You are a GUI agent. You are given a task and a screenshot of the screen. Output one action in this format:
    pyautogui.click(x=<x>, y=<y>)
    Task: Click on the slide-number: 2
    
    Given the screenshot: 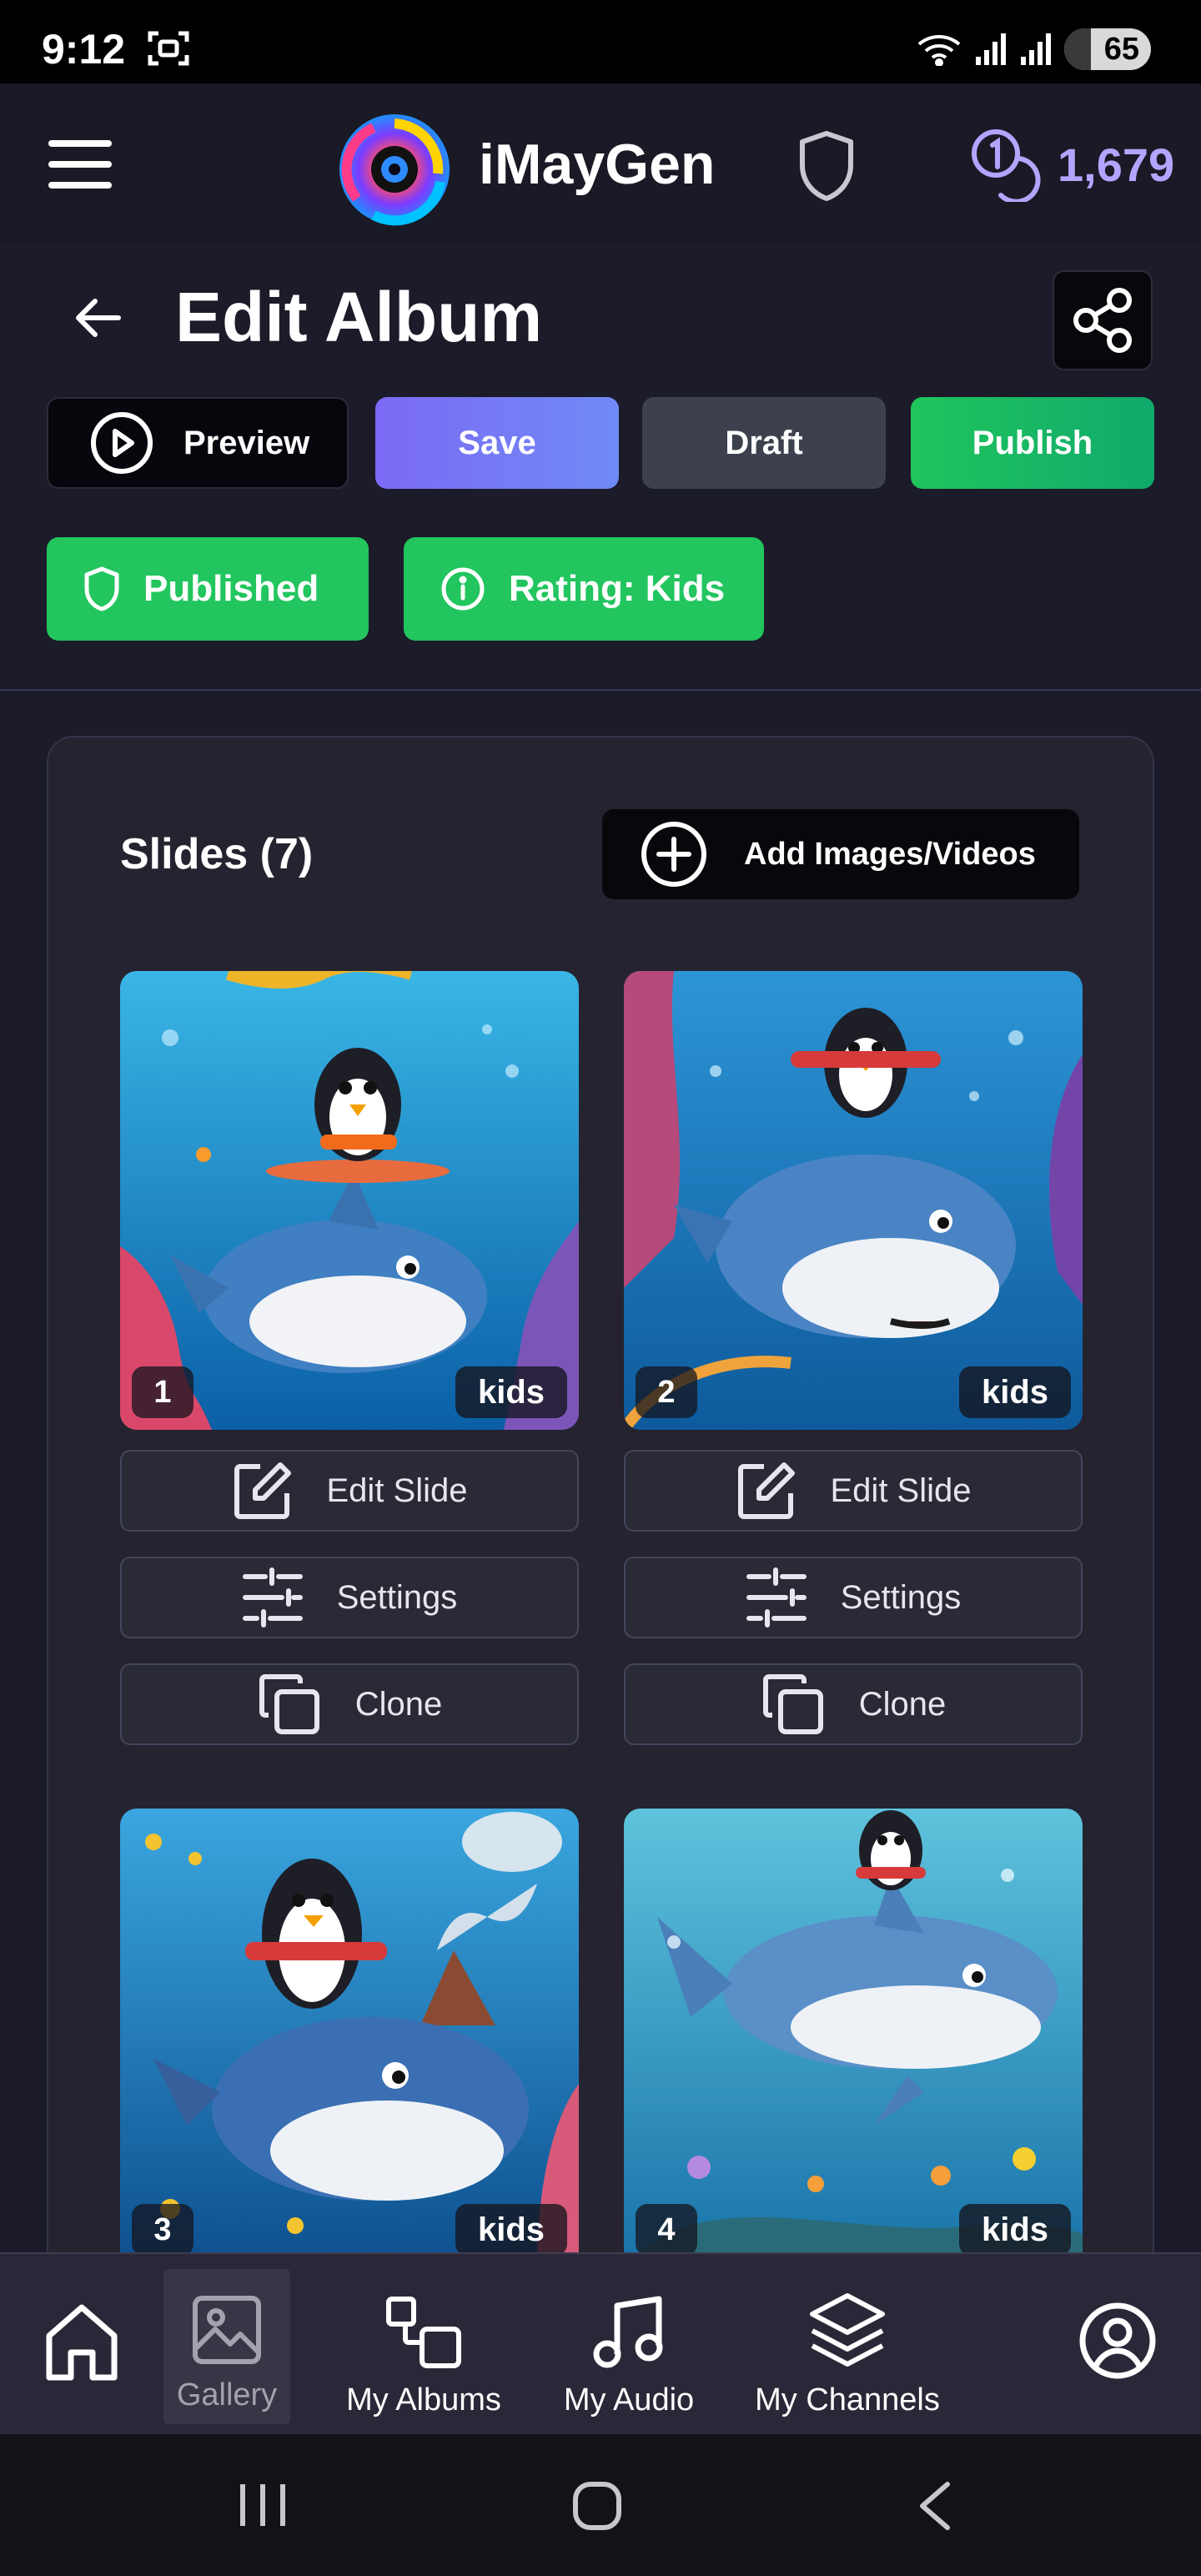 What is the action you would take?
    pyautogui.click(x=667, y=1392)
    